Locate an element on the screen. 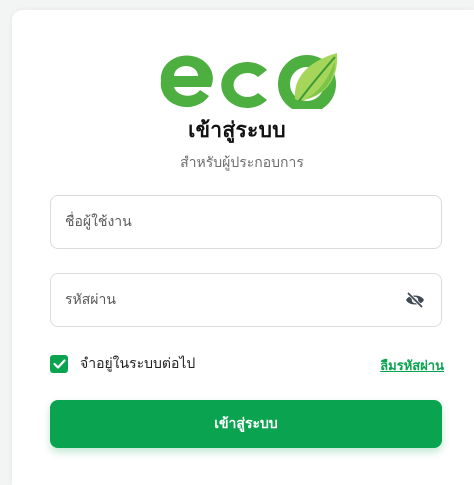  page-subtitle: สำหรับผู้ประกอบการ is located at coordinates (242, 163).